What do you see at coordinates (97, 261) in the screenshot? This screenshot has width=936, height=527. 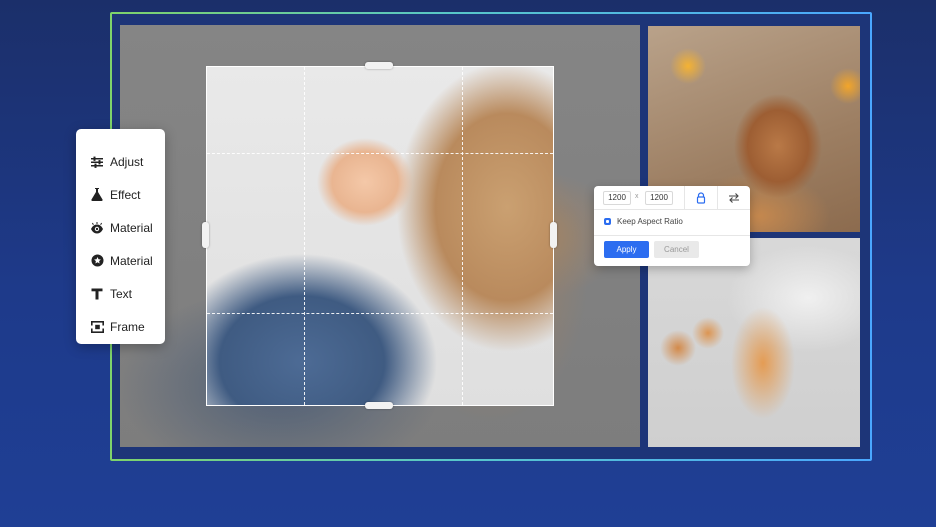 I see `badge-icon` at bounding box center [97, 261].